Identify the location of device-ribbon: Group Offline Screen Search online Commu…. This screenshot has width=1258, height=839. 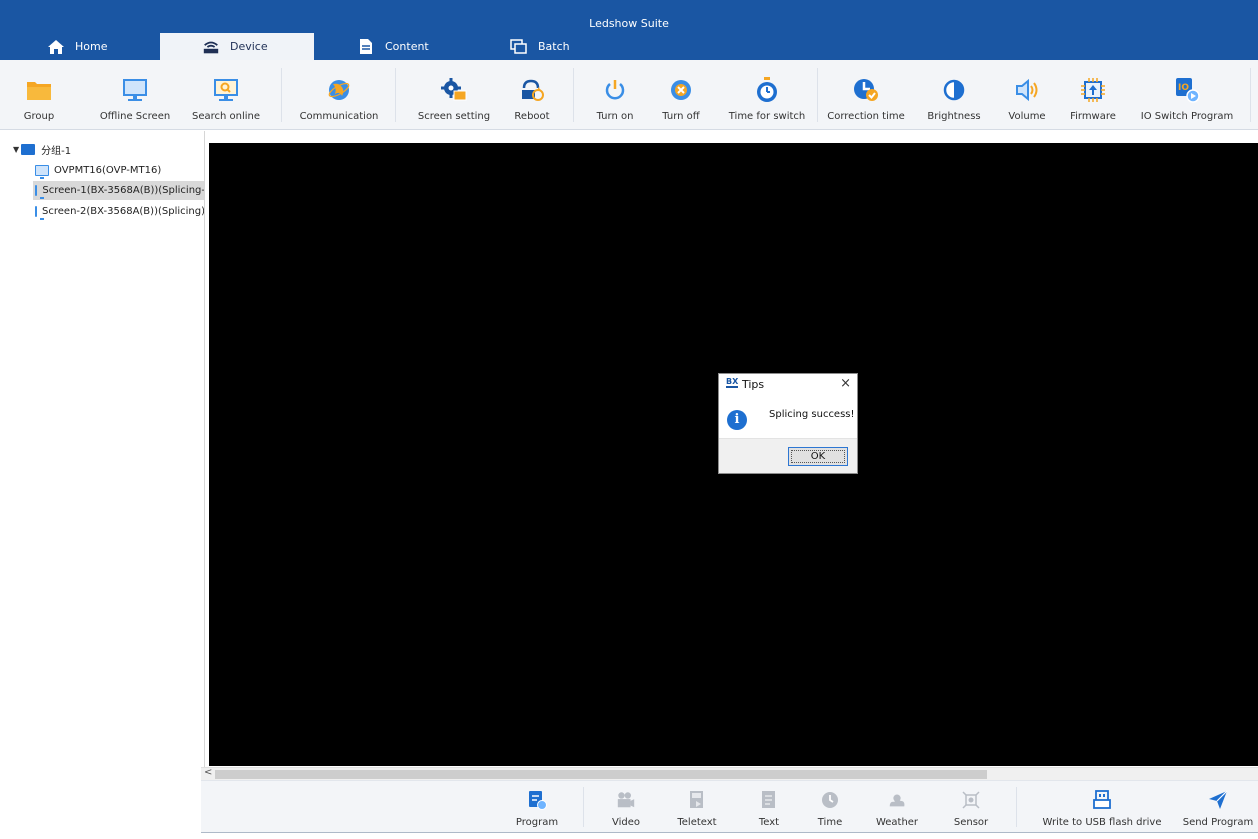
(629, 95).